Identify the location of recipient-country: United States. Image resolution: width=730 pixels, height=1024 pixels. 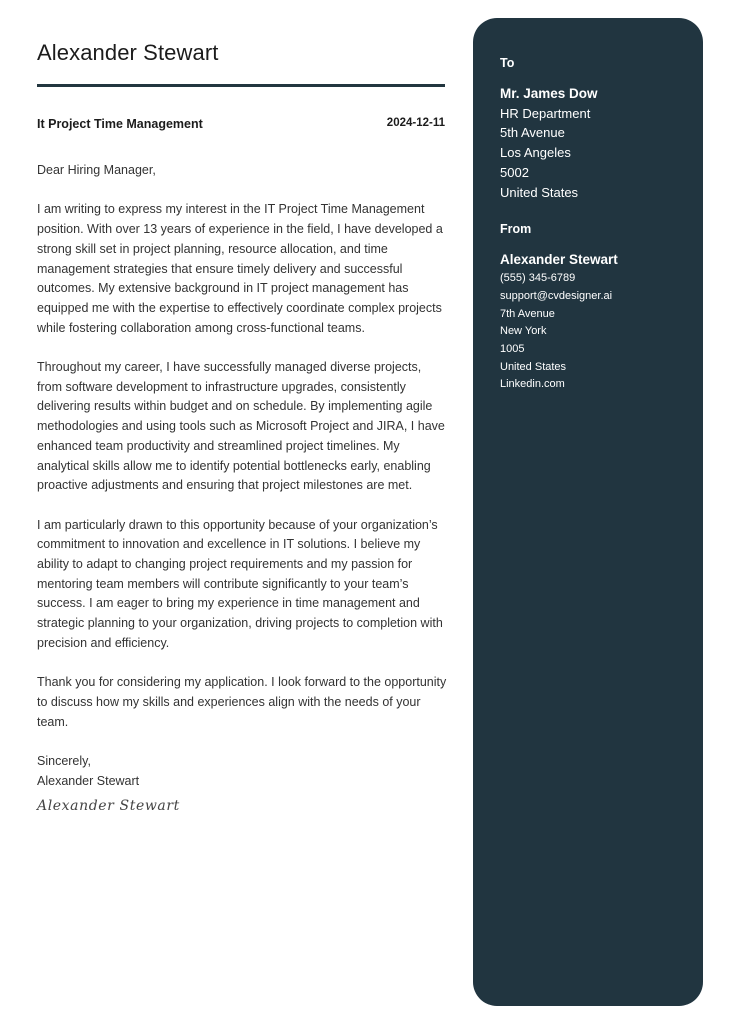
(539, 192).